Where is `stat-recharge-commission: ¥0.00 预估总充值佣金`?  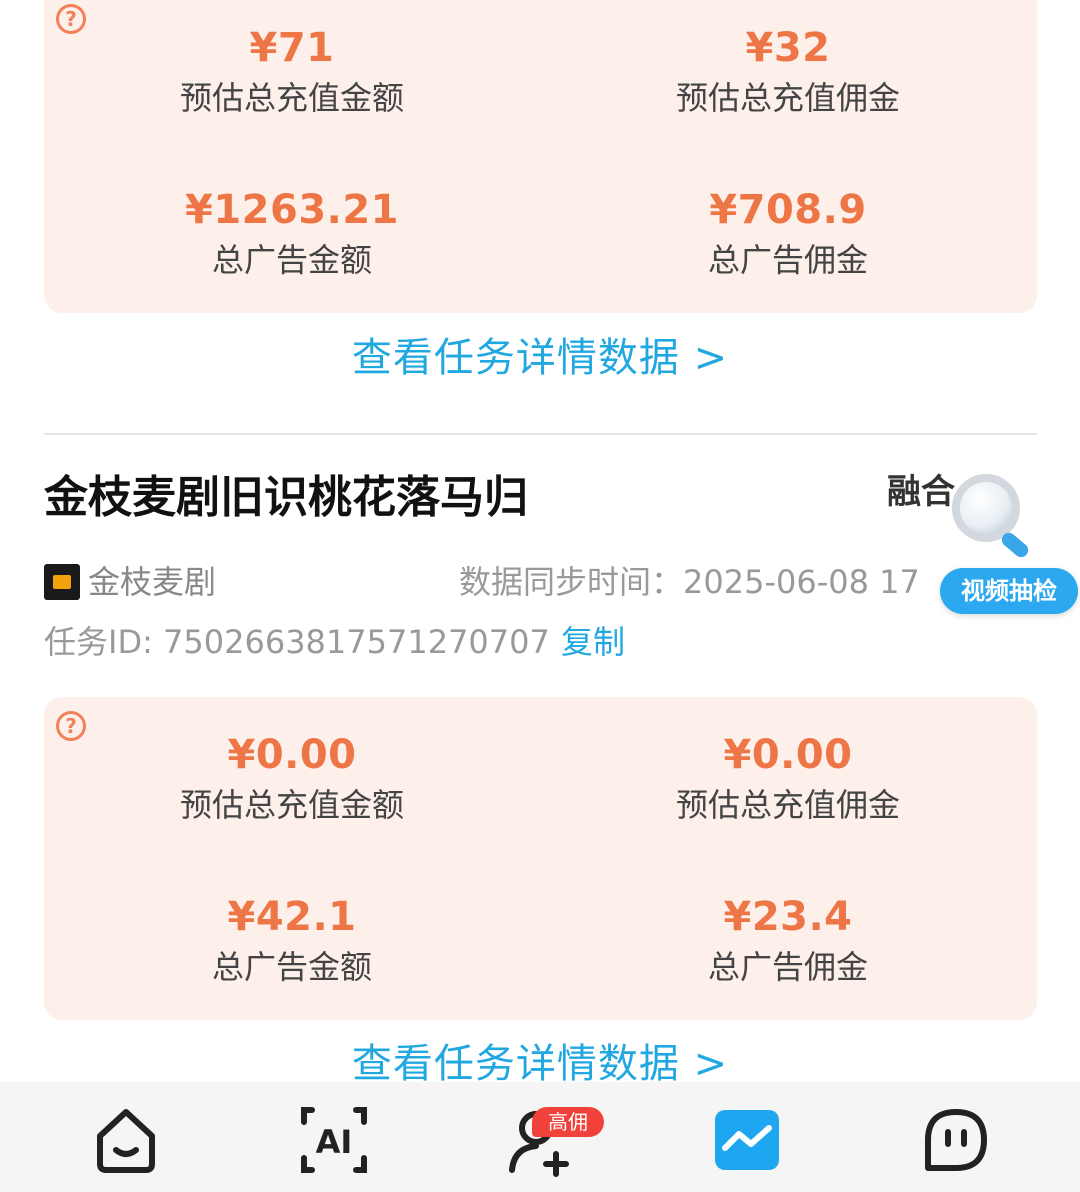
stat-recharge-commission: ¥0.00 预估总充值佣金 is located at coordinates (788, 778).